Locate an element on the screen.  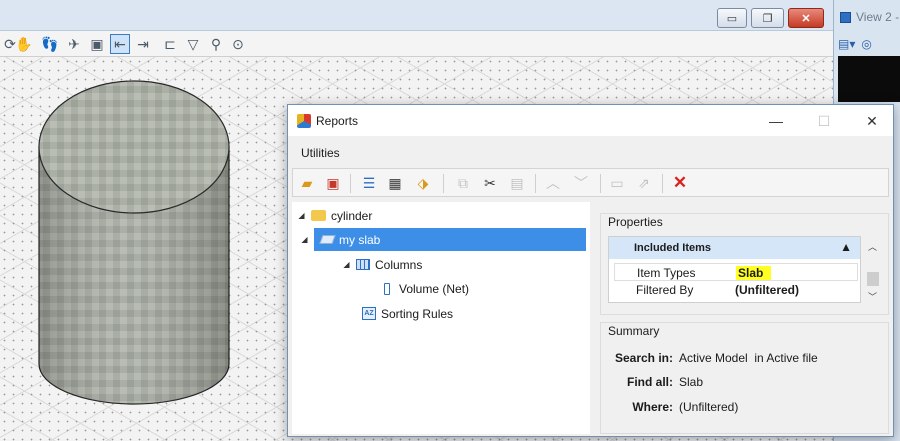
property-key: Item Types is located at coordinates (666, 273).